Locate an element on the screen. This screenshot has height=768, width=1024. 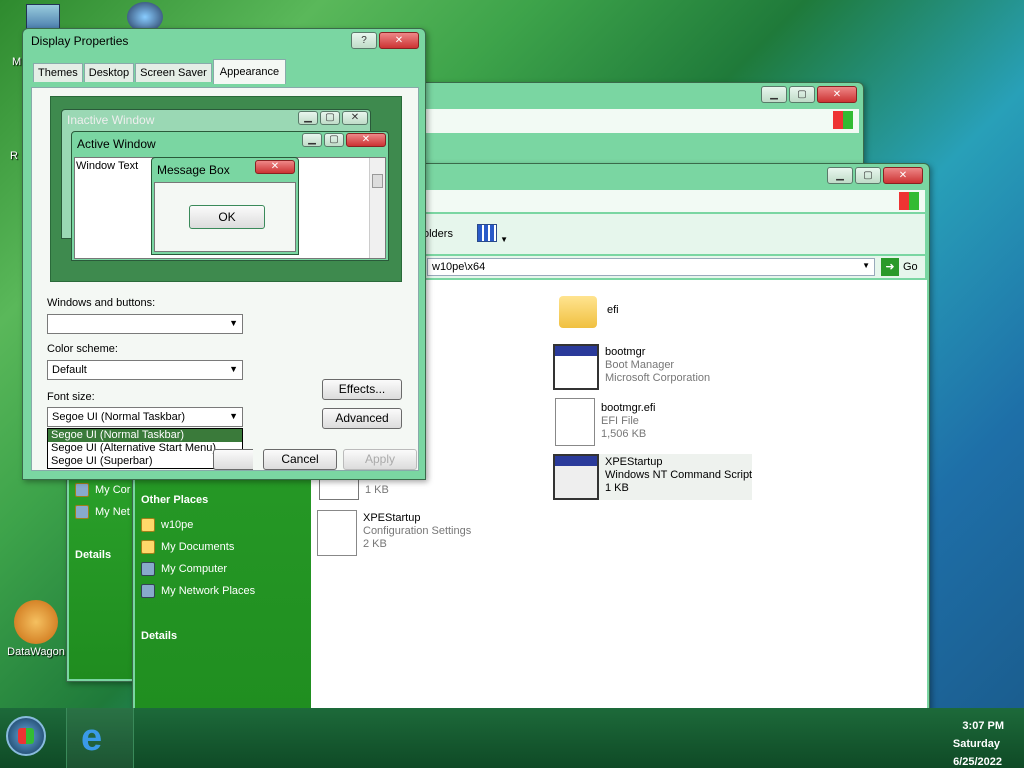
desktop-icon-datawagon: DataWagon is located at coordinates (36, 629).